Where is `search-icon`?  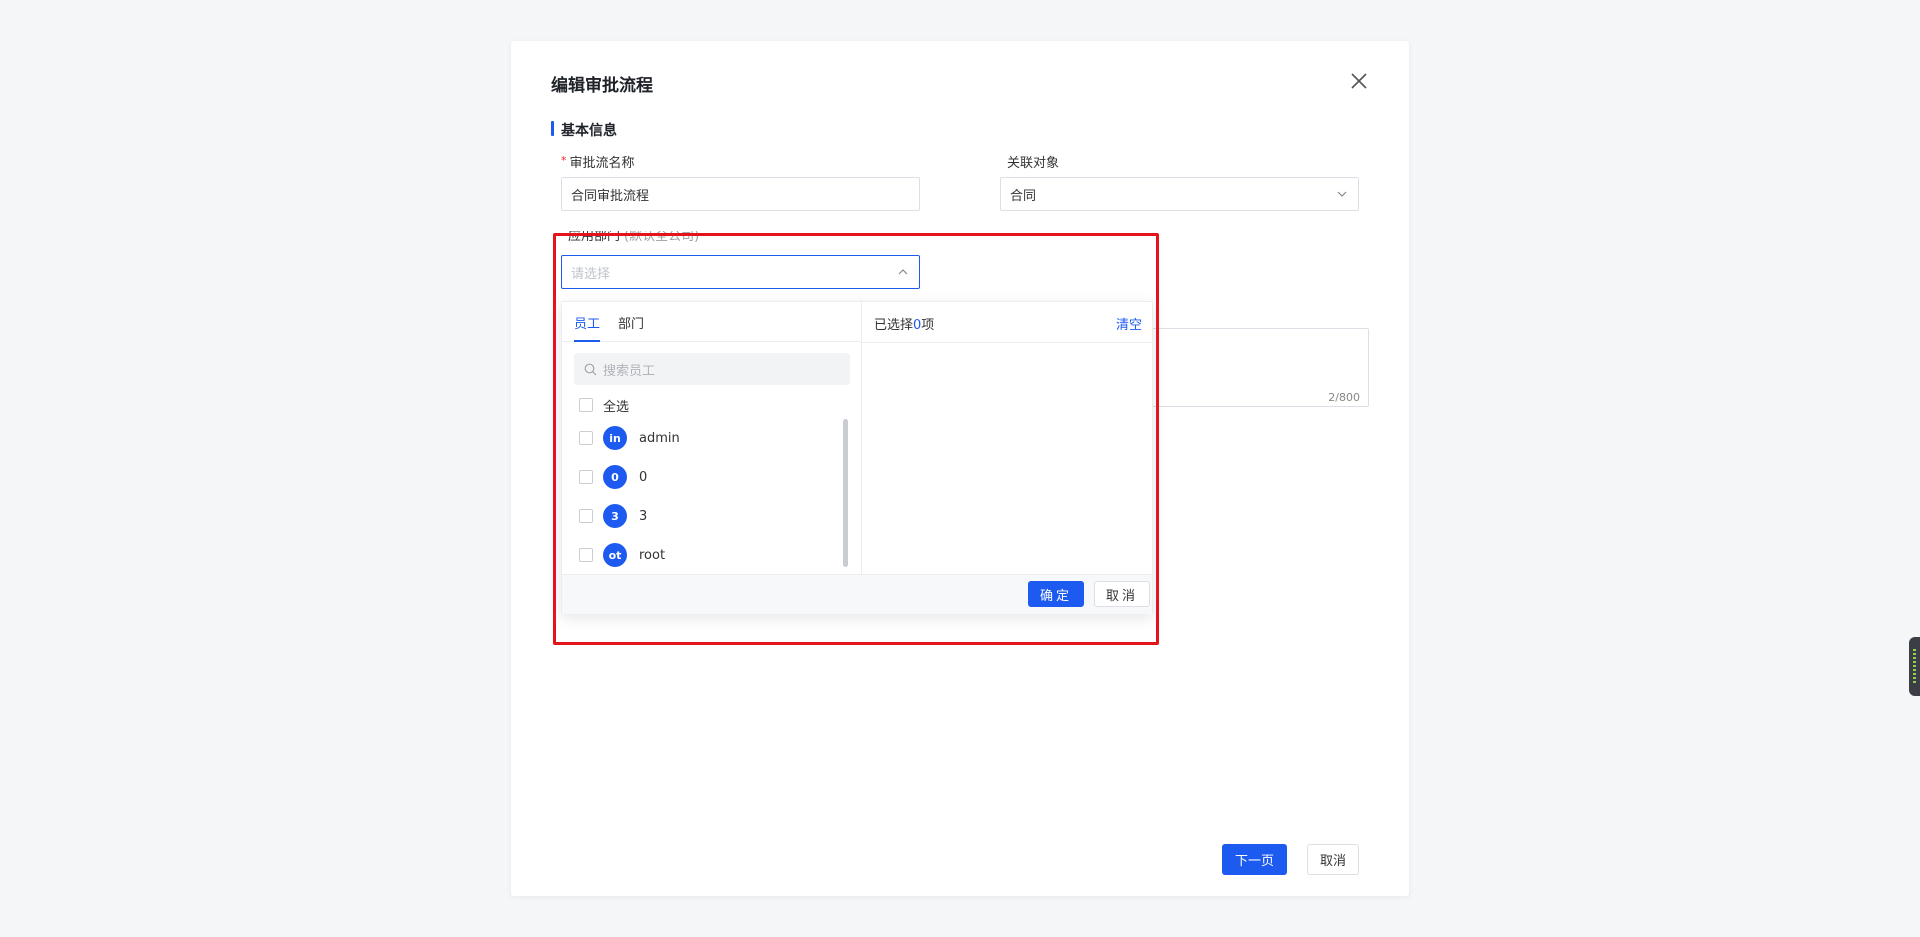
search-icon is located at coordinates (590, 369).